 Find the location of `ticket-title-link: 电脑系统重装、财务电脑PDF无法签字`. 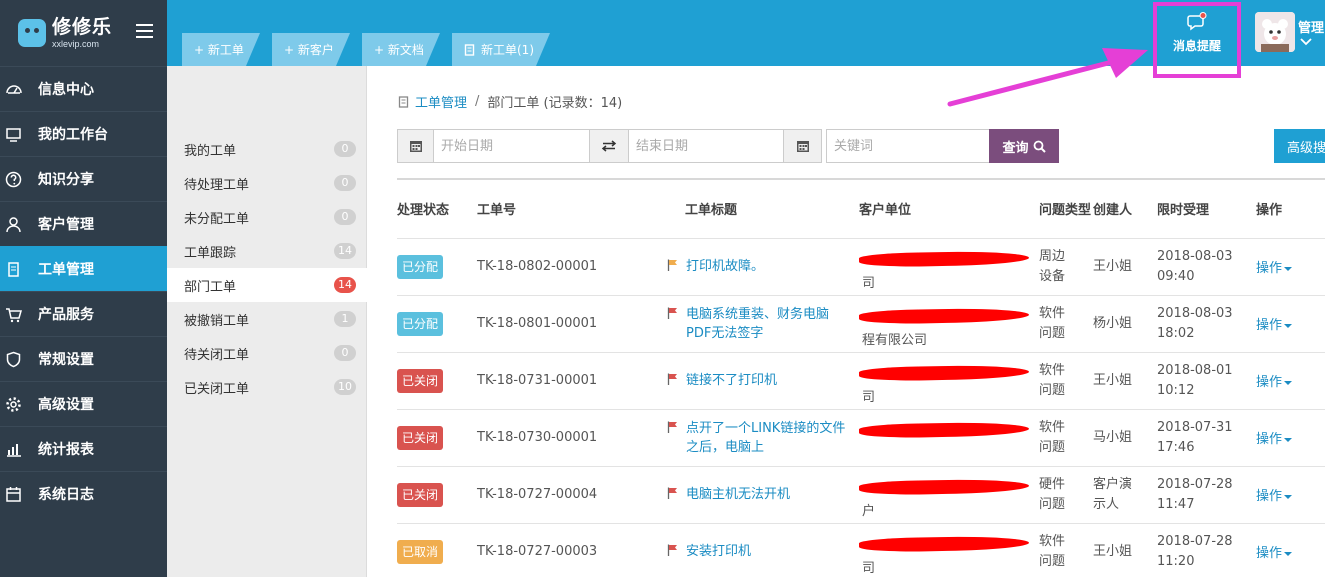

ticket-title-link: 电脑系统重装、财务电脑PDF无法签字 is located at coordinates (768, 324).